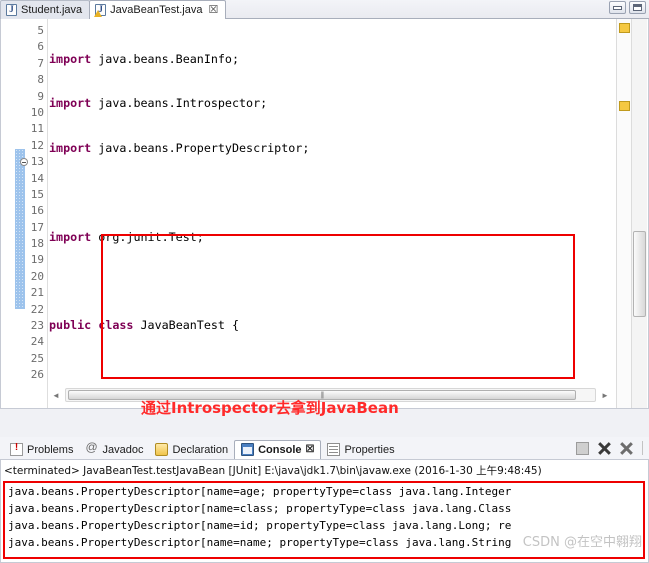 The width and height of the screenshot is (649, 563). Describe the element at coordinates (50, 449) in the screenshot. I see `tab-label: Problems` at that location.